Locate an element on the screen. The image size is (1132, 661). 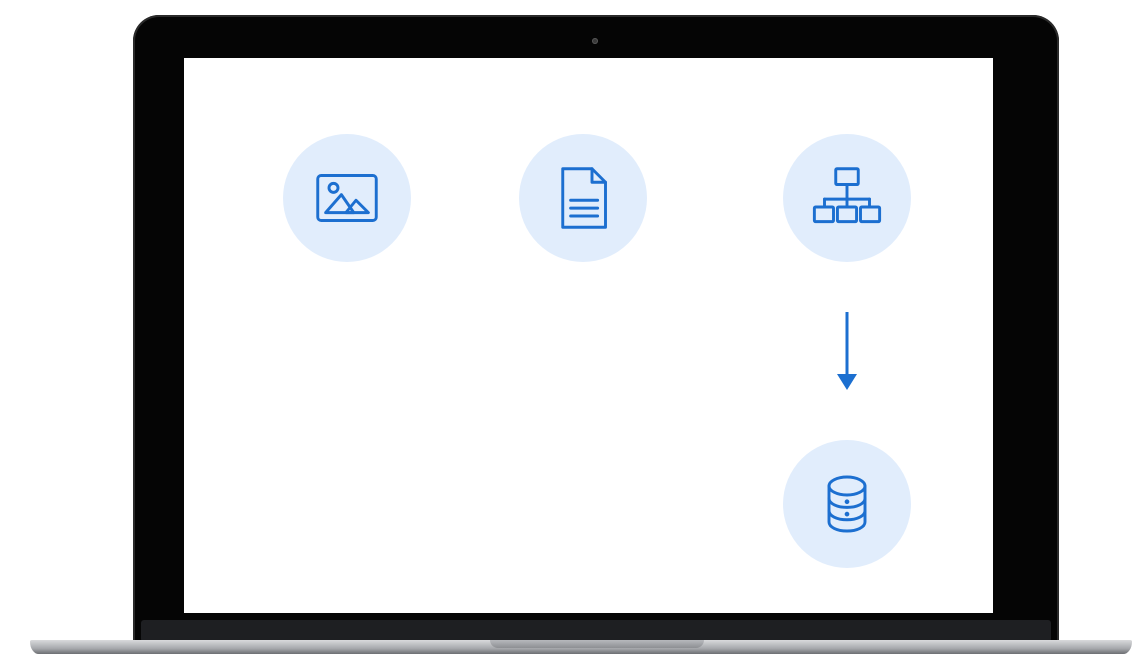
database-icon is located at coordinates (847, 504).